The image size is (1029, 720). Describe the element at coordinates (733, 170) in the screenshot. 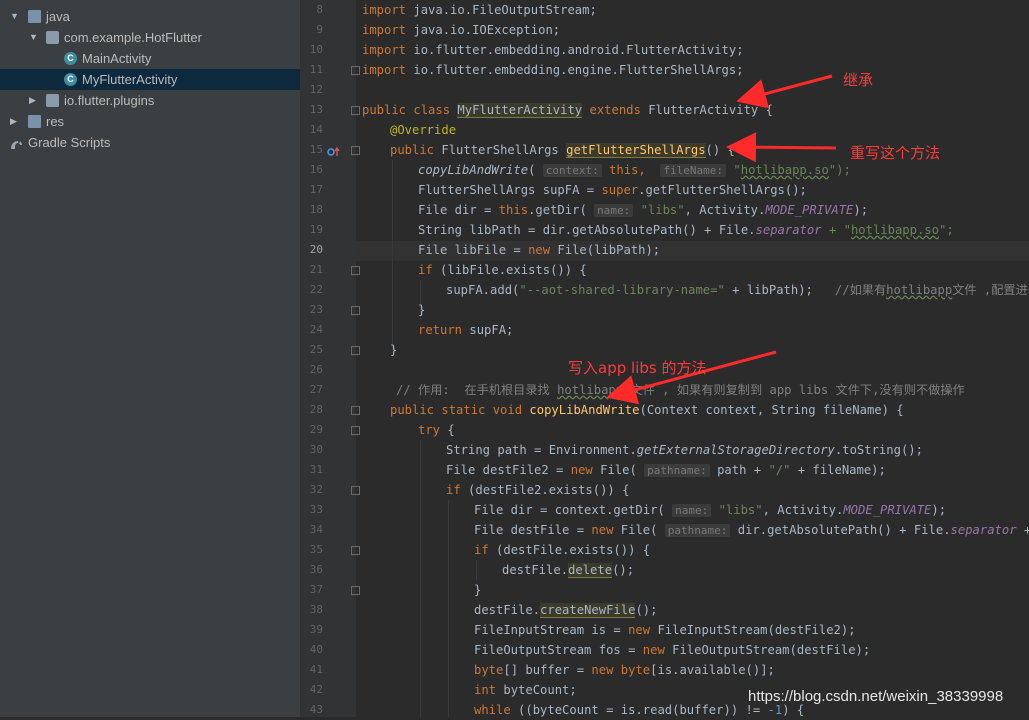

I see `code-token: "` at that location.